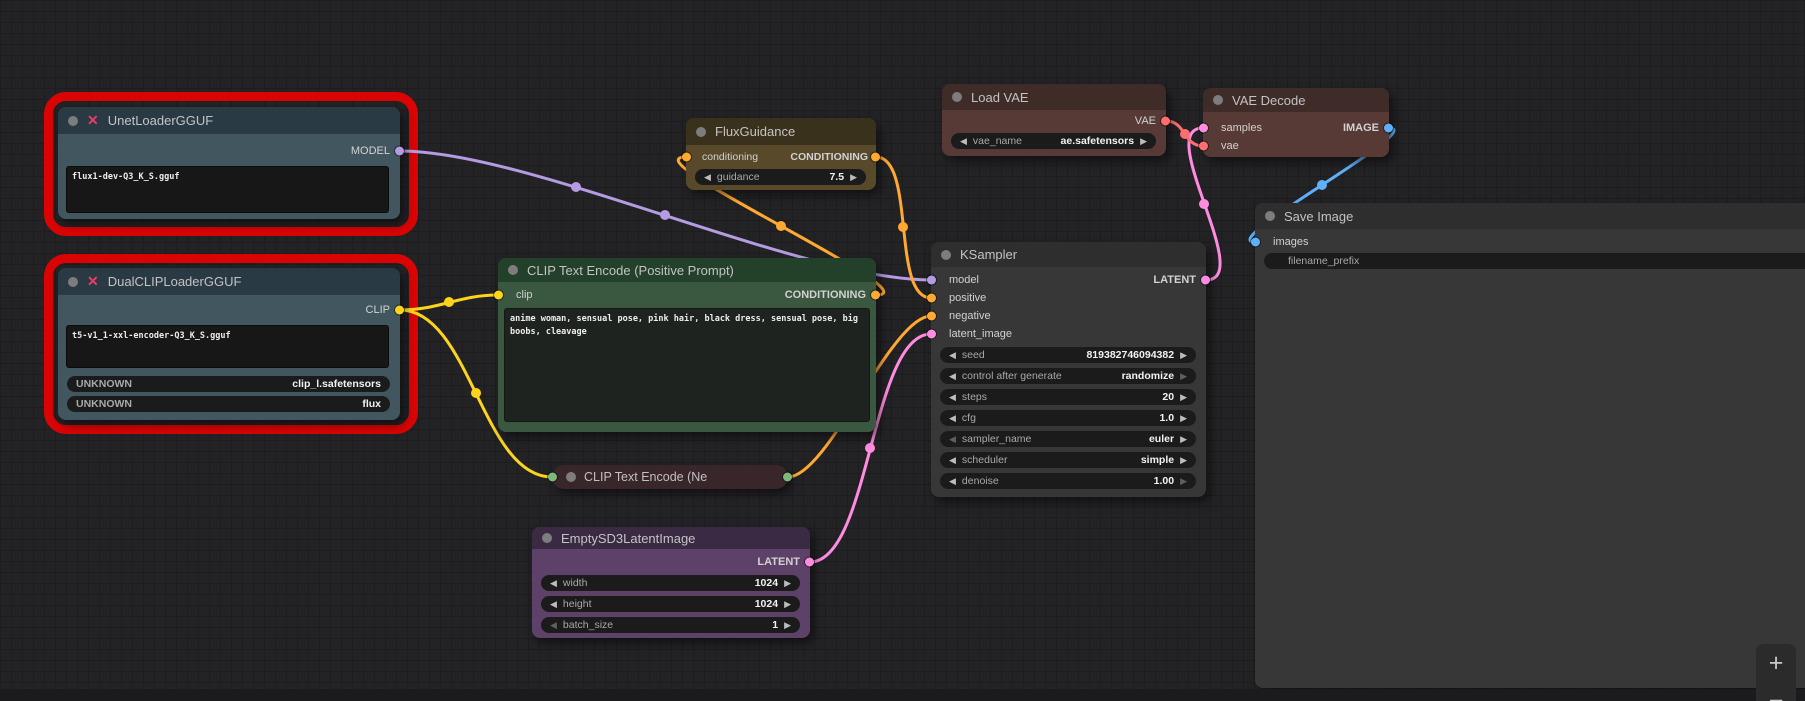 This screenshot has width=1805, height=701. Describe the element at coordinates (1203, 146) in the screenshot. I see `vae-input-port` at that location.